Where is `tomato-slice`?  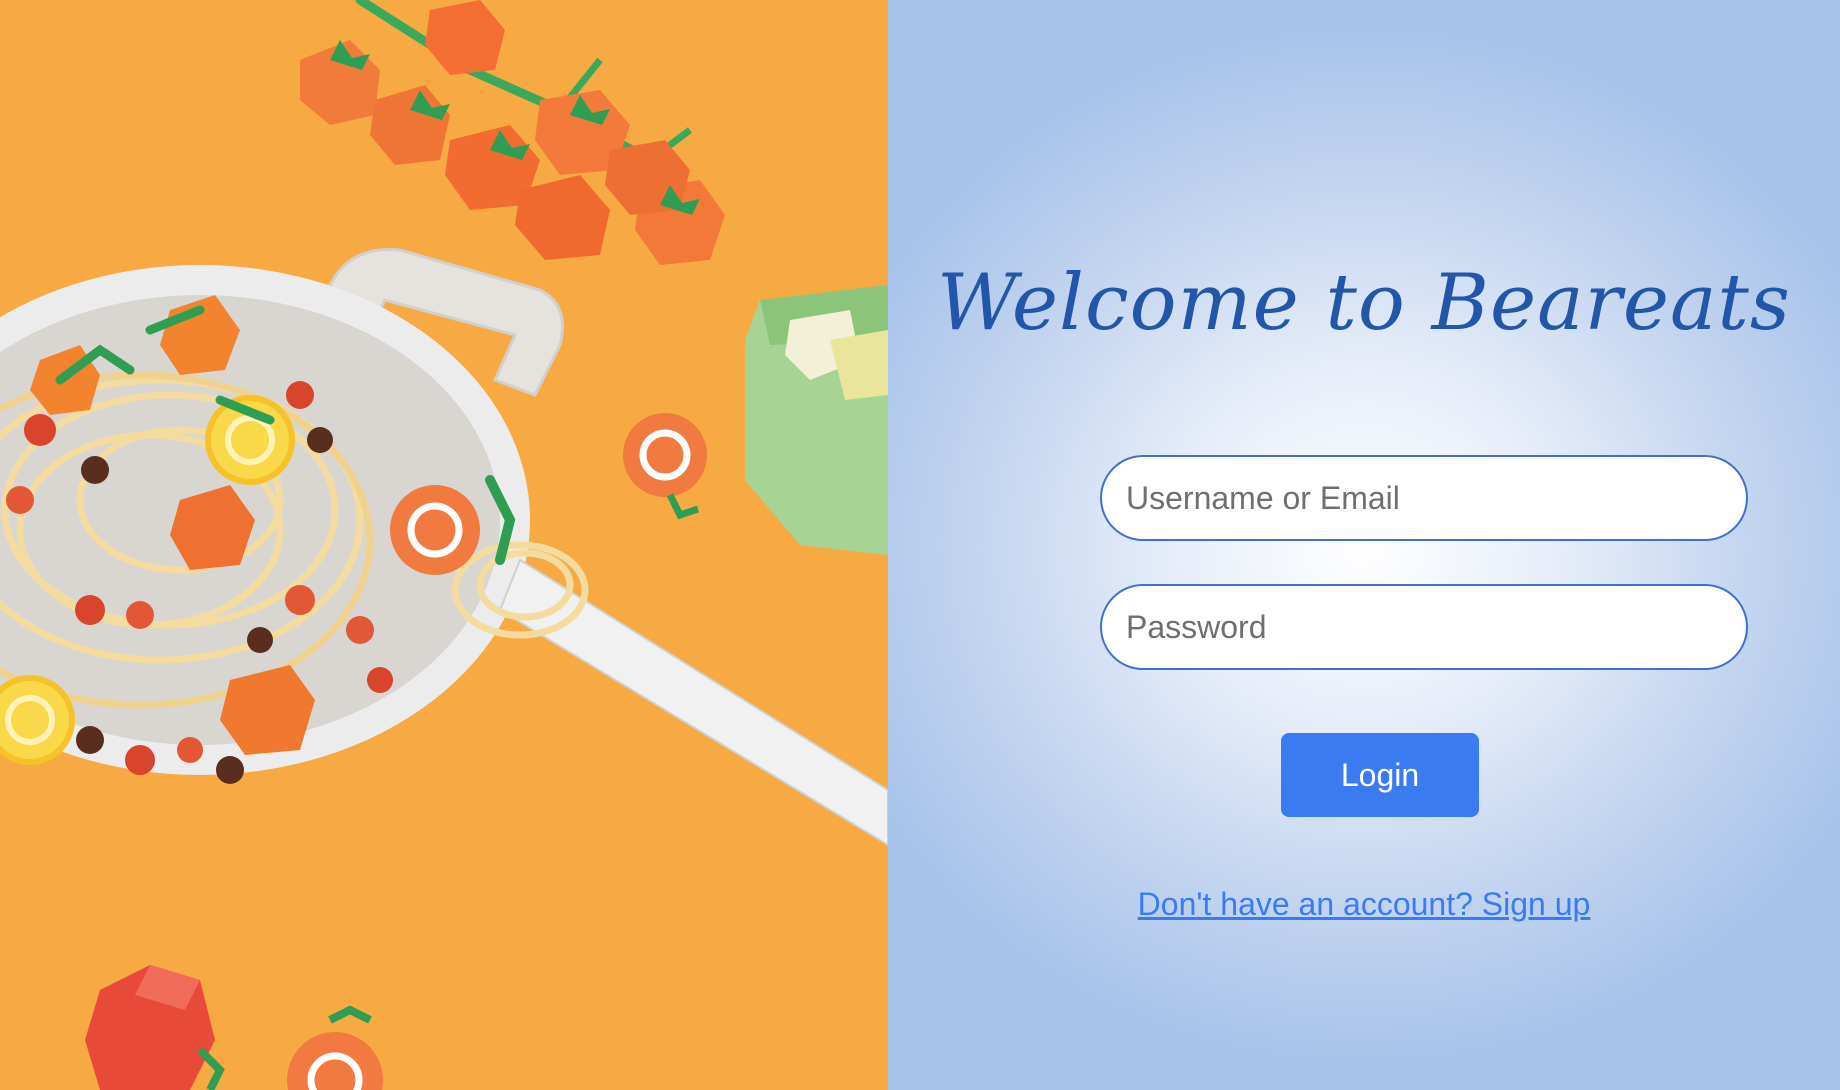
tomato-slice is located at coordinates (665, 466).